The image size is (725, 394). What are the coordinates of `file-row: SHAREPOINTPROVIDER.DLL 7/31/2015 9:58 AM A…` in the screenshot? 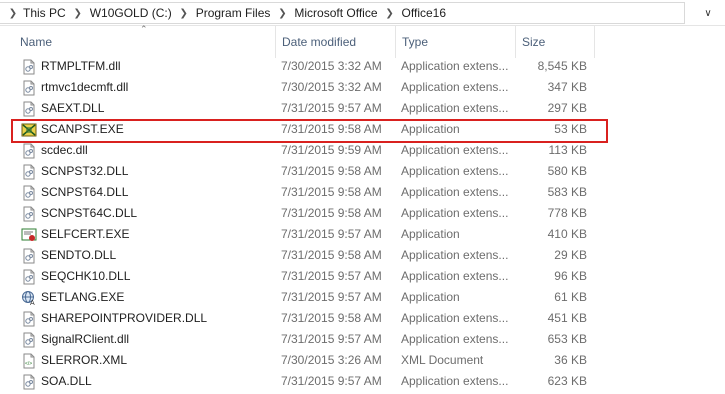 It's located at (362, 318).